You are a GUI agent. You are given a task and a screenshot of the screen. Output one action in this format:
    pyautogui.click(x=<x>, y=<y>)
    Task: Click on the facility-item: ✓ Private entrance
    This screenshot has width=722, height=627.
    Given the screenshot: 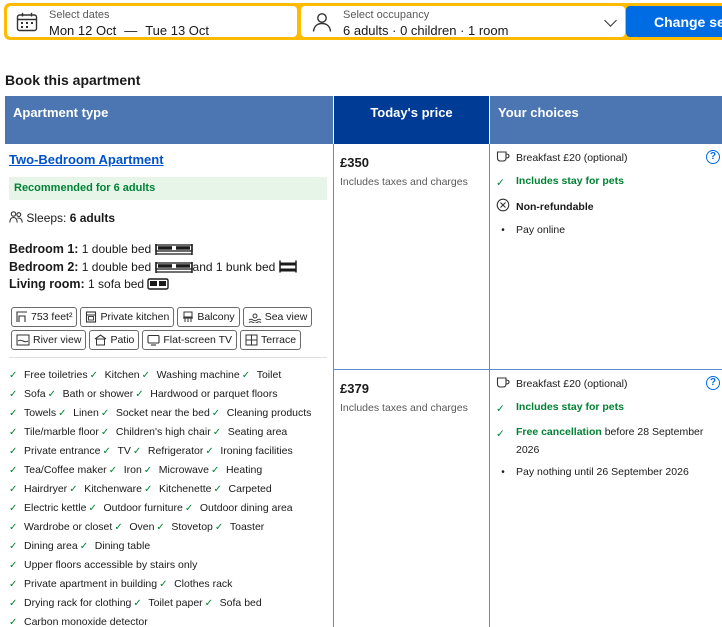 What is the action you would take?
    pyautogui.click(x=54, y=451)
    